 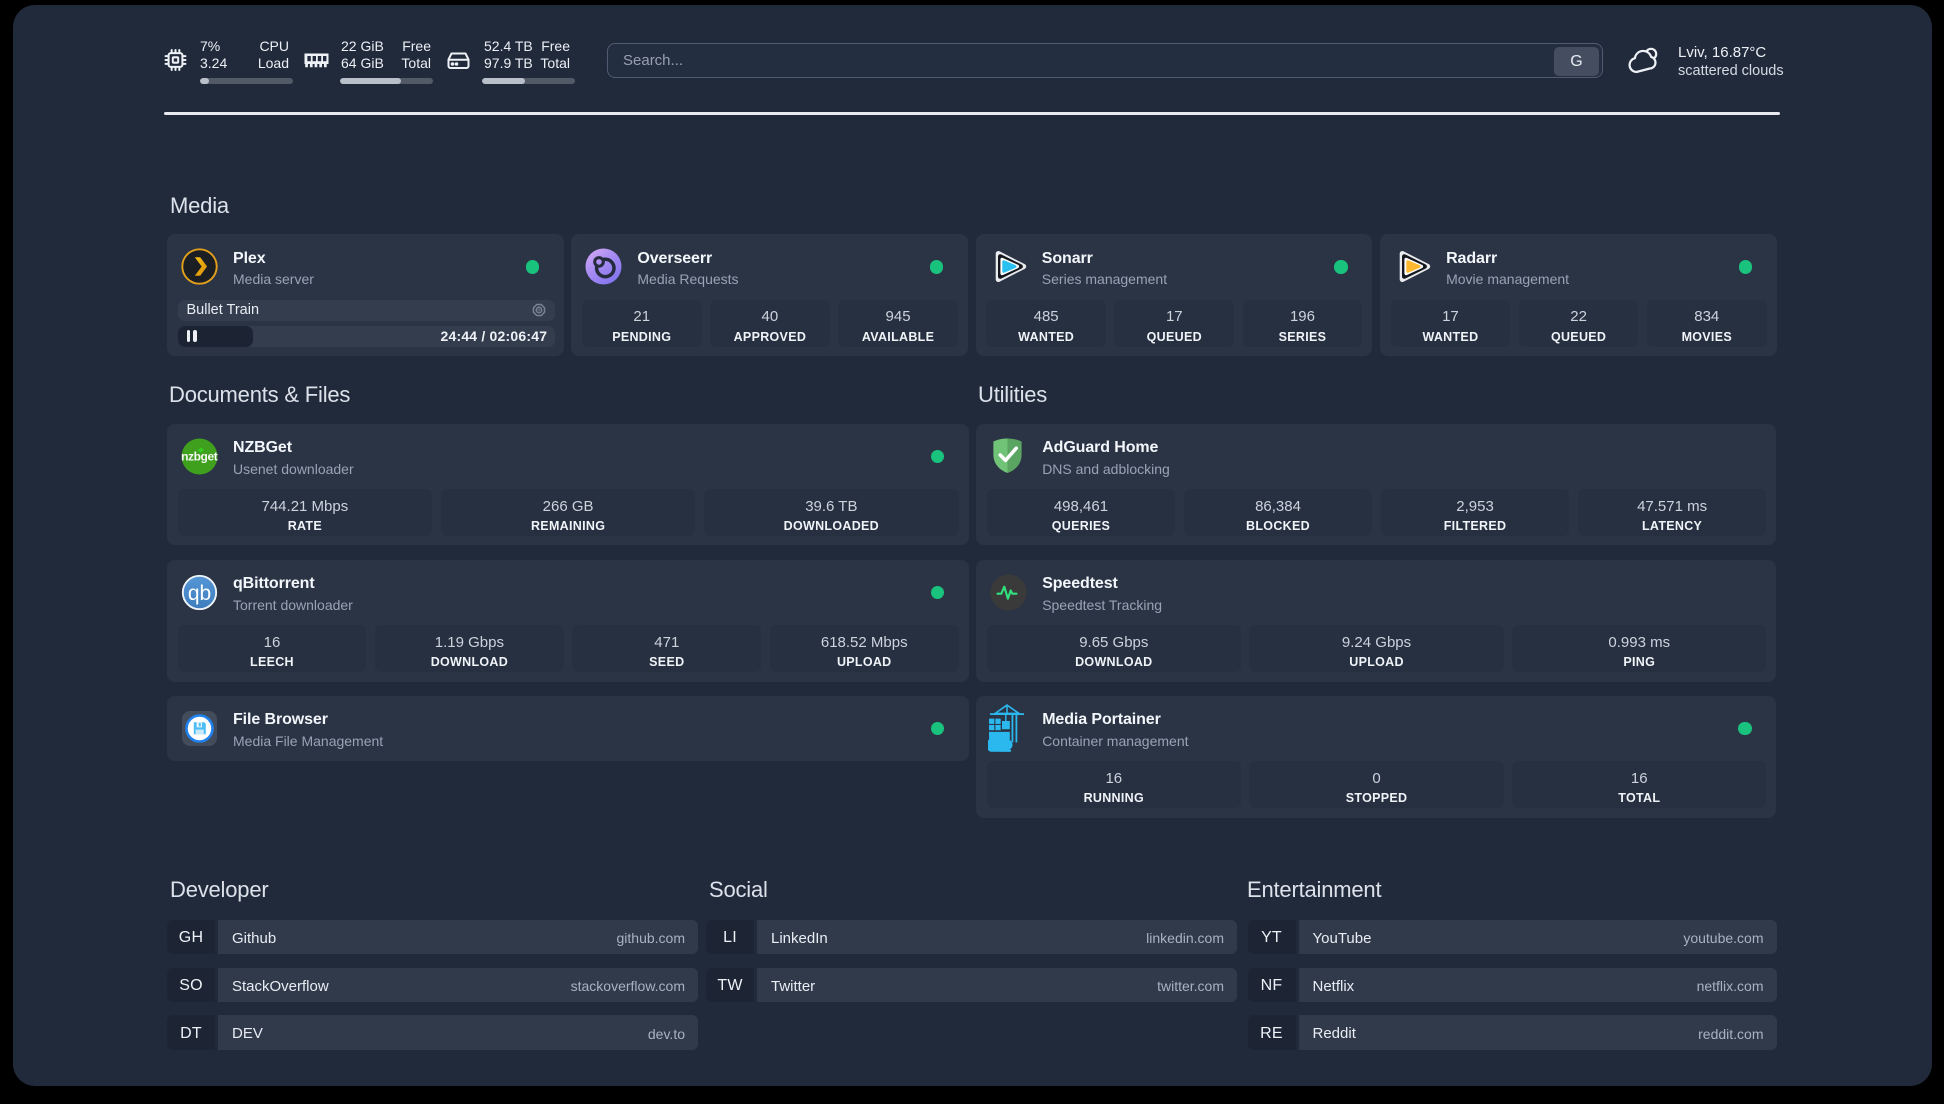 What do you see at coordinates (199, 456) in the screenshot?
I see `svg-text: nzbget` at bounding box center [199, 456].